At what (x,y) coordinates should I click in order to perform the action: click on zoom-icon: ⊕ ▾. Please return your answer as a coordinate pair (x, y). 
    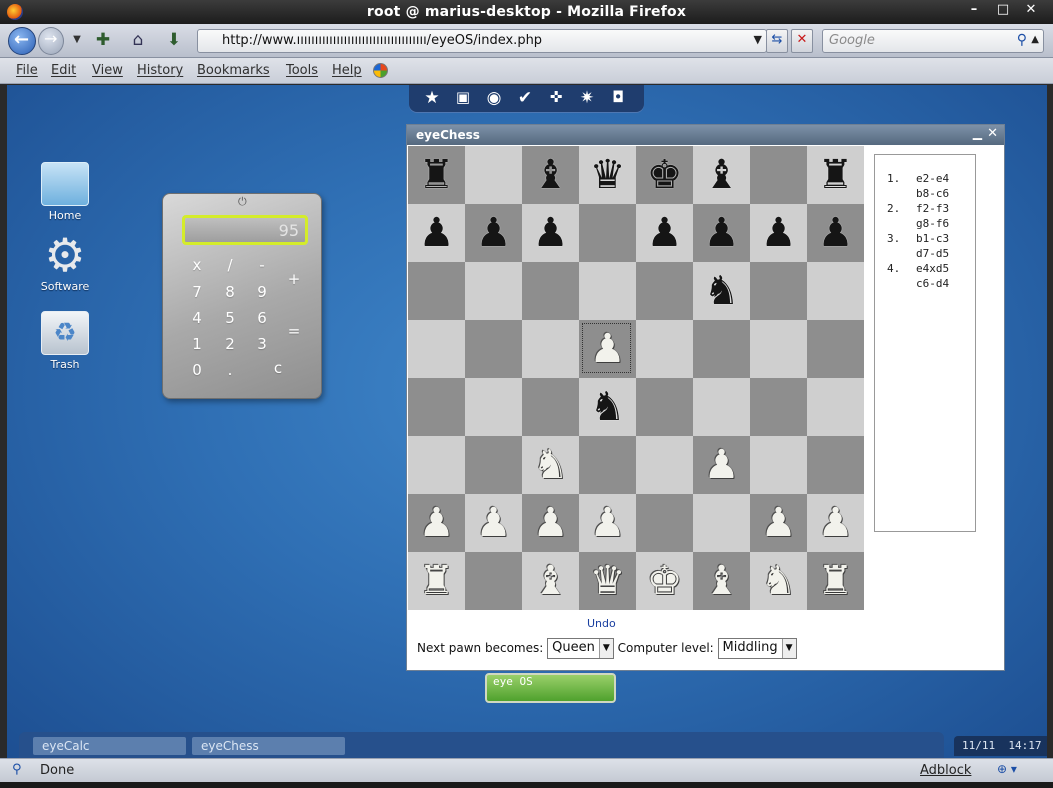
    Looking at the image, I should click on (1007, 769).